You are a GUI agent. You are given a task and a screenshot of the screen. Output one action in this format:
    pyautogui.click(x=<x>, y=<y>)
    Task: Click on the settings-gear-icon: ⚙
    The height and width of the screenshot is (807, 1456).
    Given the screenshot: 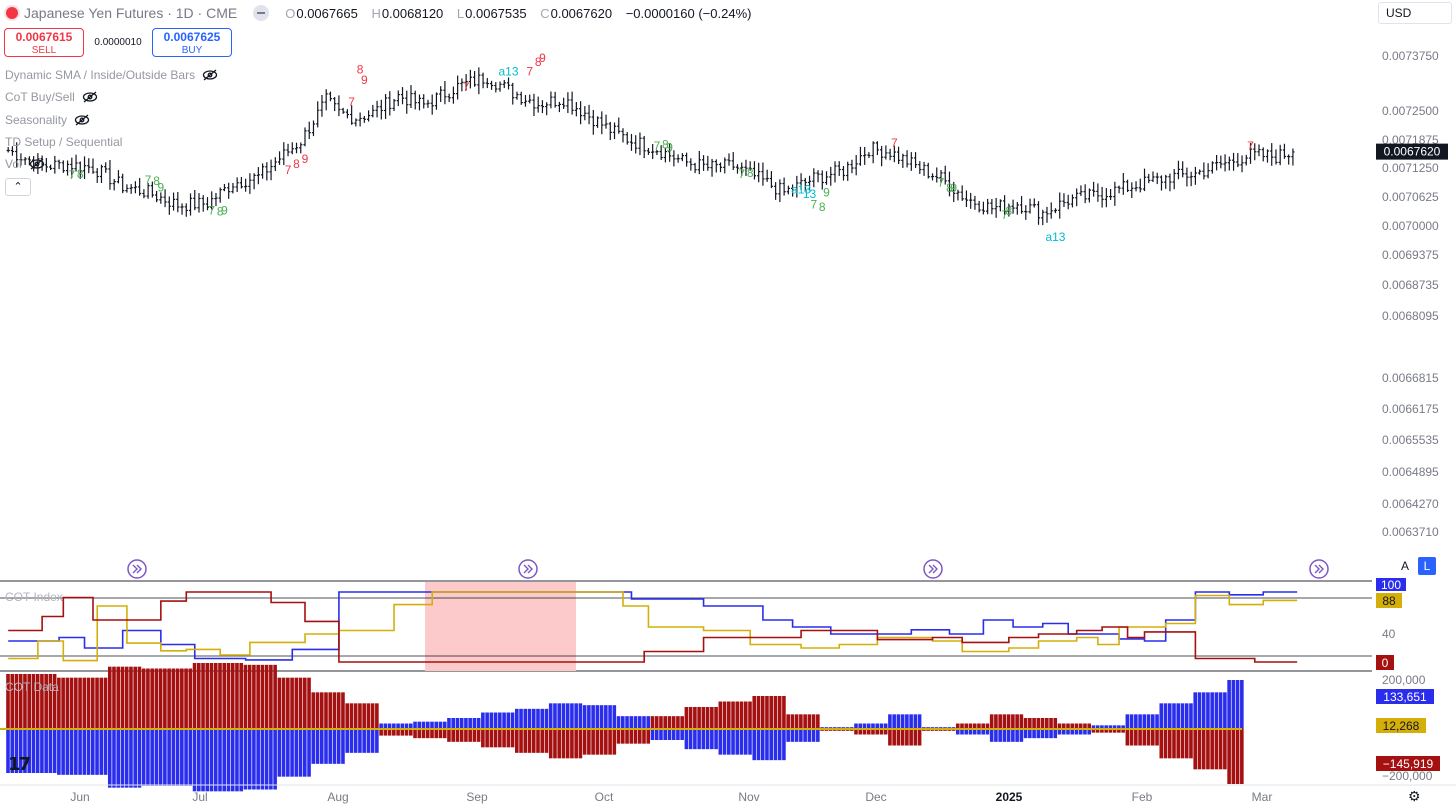 What is the action you would take?
    pyautogui.click(x=1414, y=796)
    